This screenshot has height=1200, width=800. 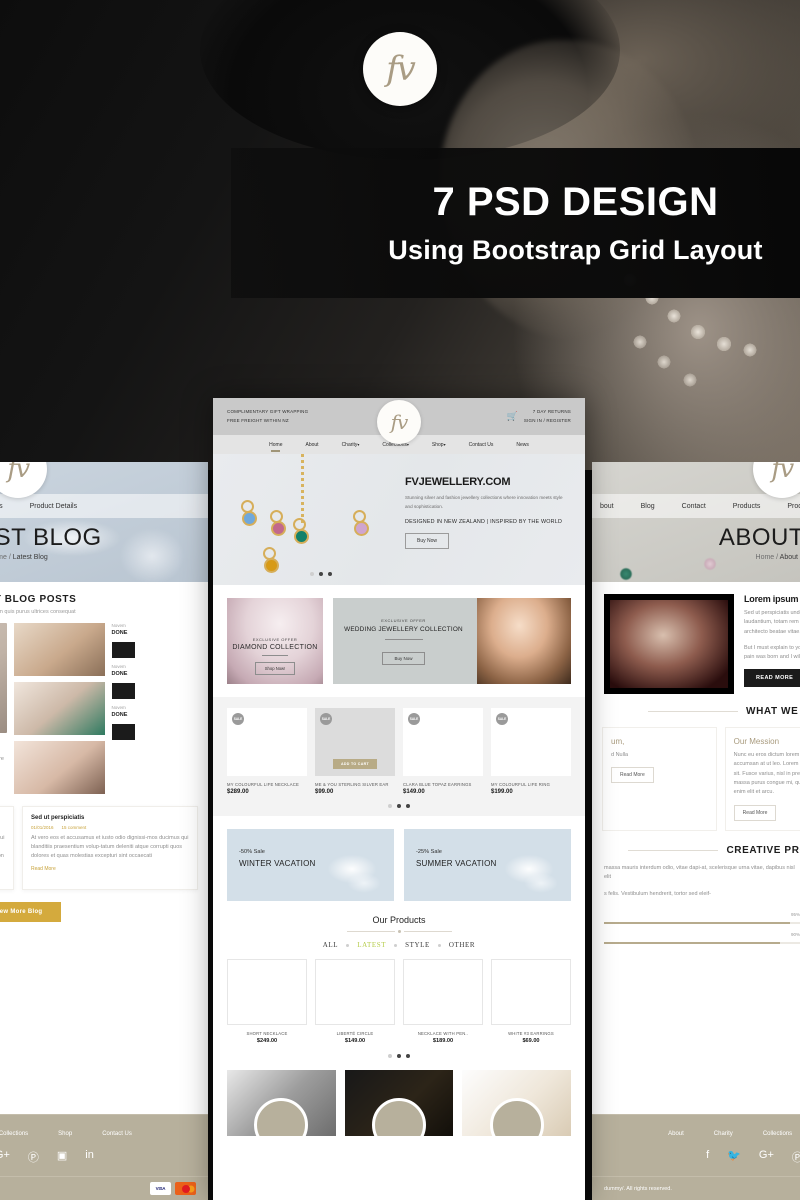 What do you see at coordinates (462, 945) in the screenshot?
I see `filter-other: OTHER` at bounding box center [462, 945].